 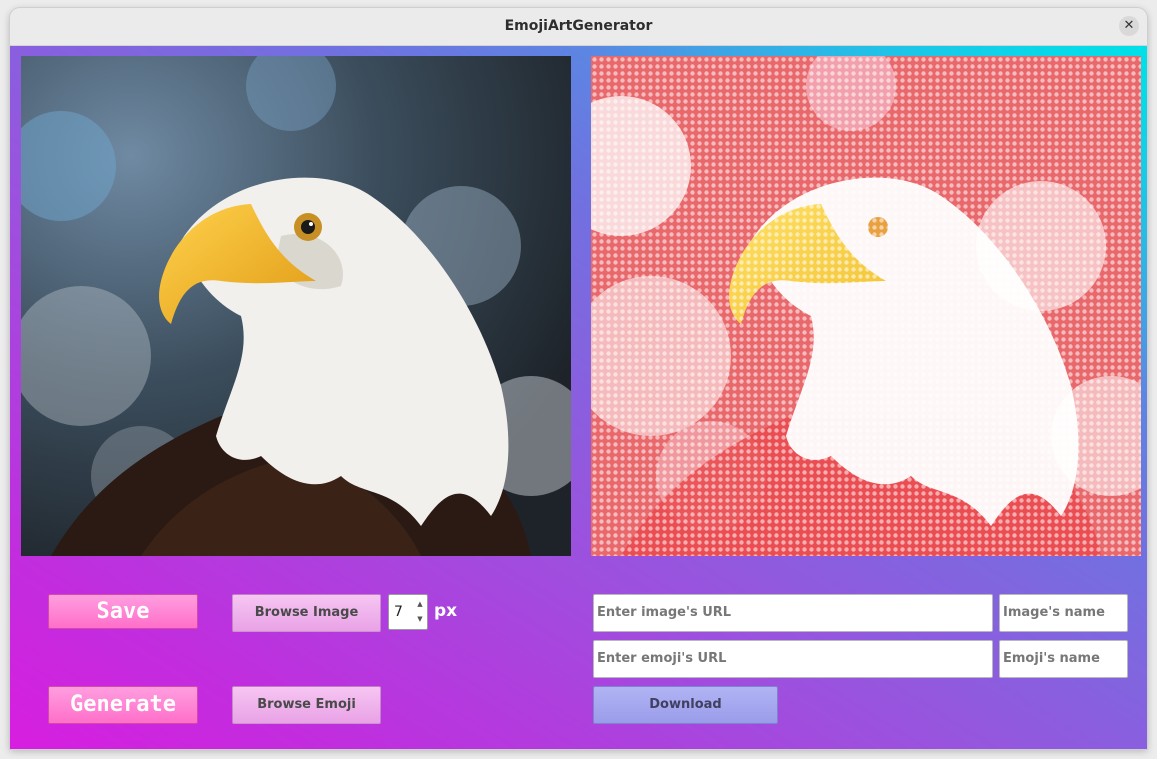 I want to click on emoji-name-input: Emoji's name, so click(x=1063, y=659).